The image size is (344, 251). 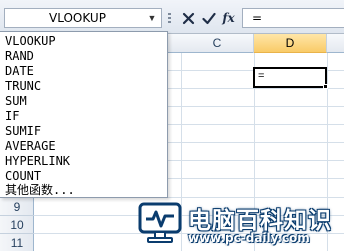 I want to click on fx-icon: fx, so click(x=228, y=18).